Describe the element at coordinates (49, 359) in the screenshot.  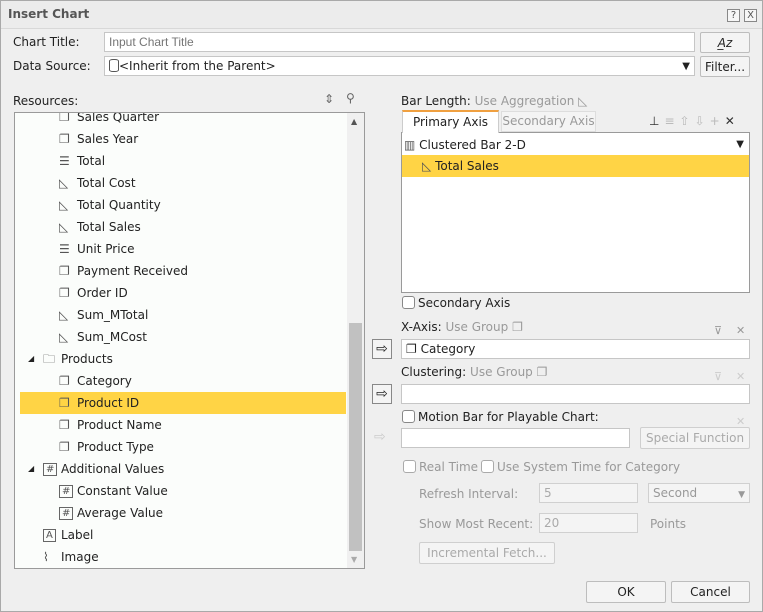
I see `folder-icon: 🗀` at that location.